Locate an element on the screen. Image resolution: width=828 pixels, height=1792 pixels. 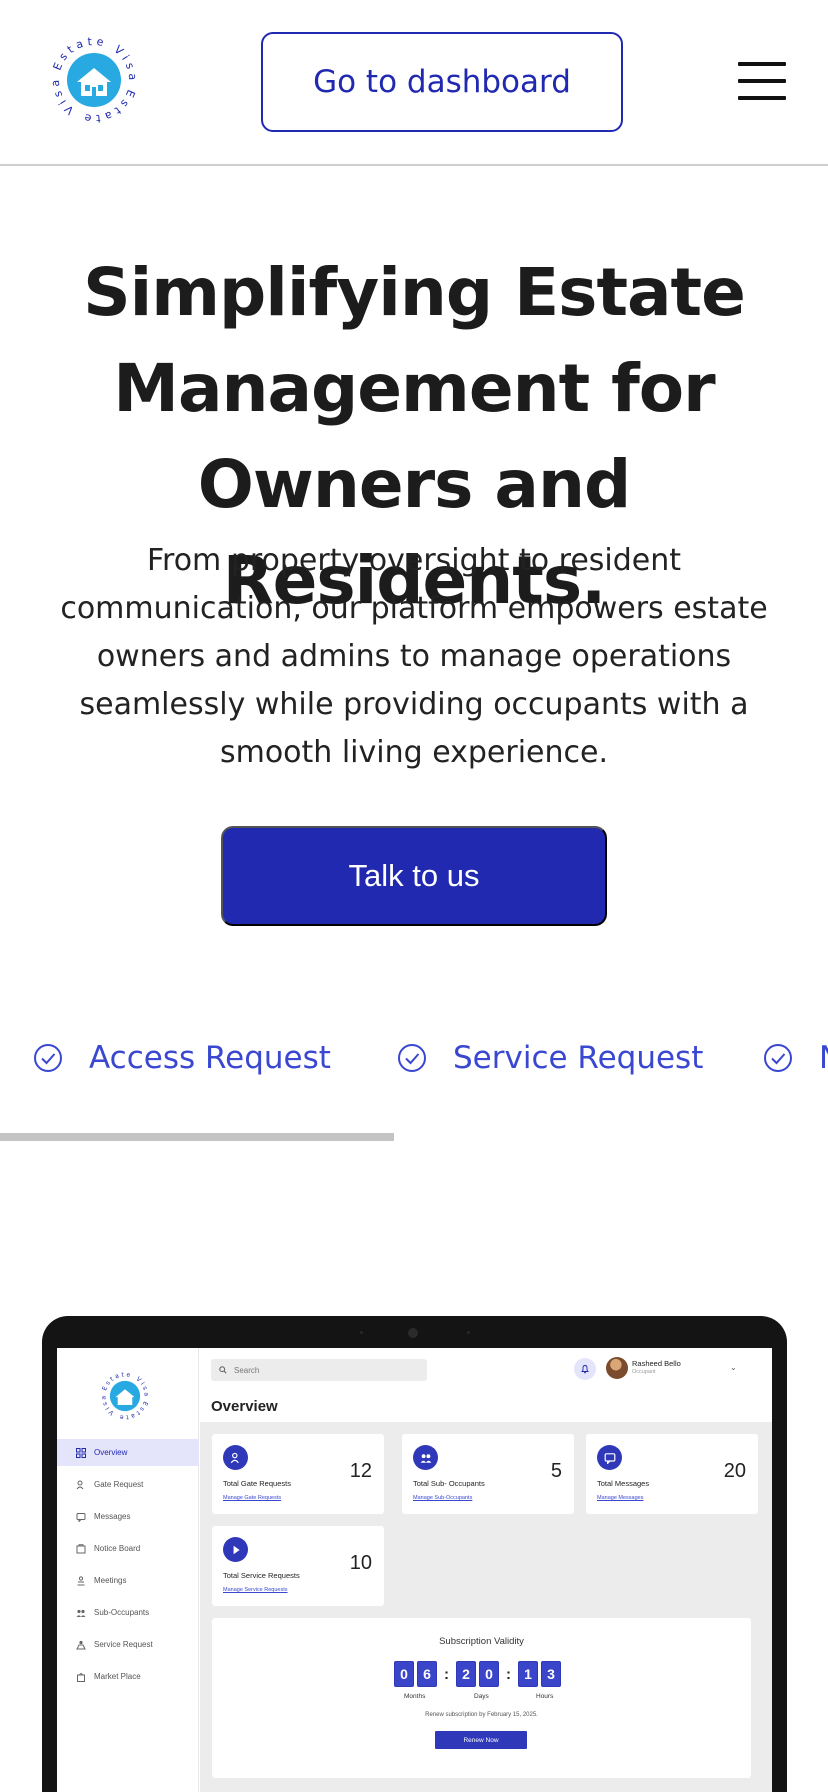
feature-label: Access Request is located at coordinates (210, 1058).